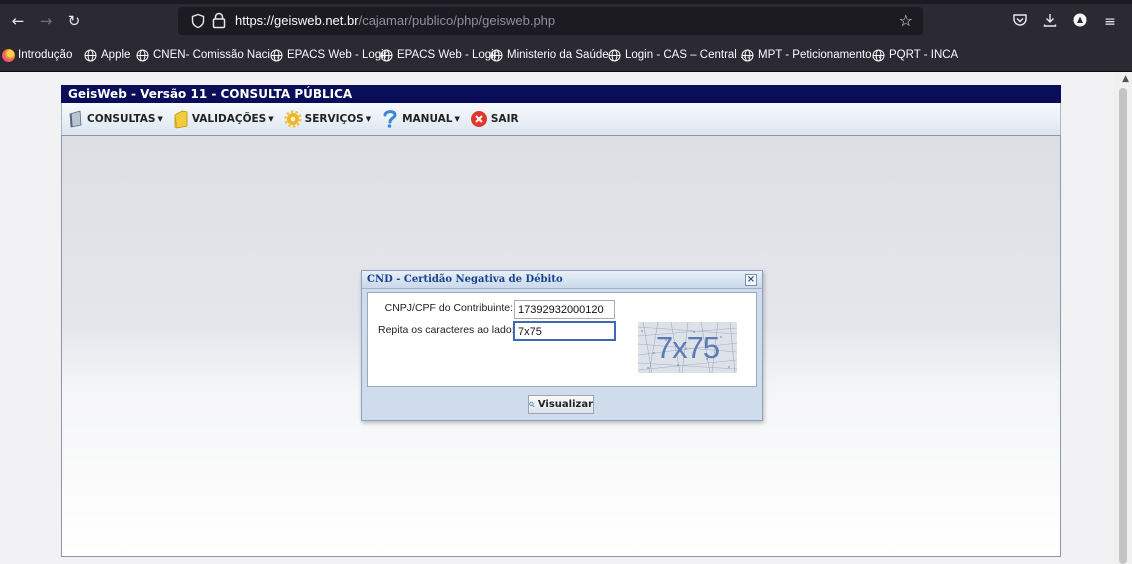  I want to click on bookmark-item: Ministerio da Saúde, so click(549, 55).